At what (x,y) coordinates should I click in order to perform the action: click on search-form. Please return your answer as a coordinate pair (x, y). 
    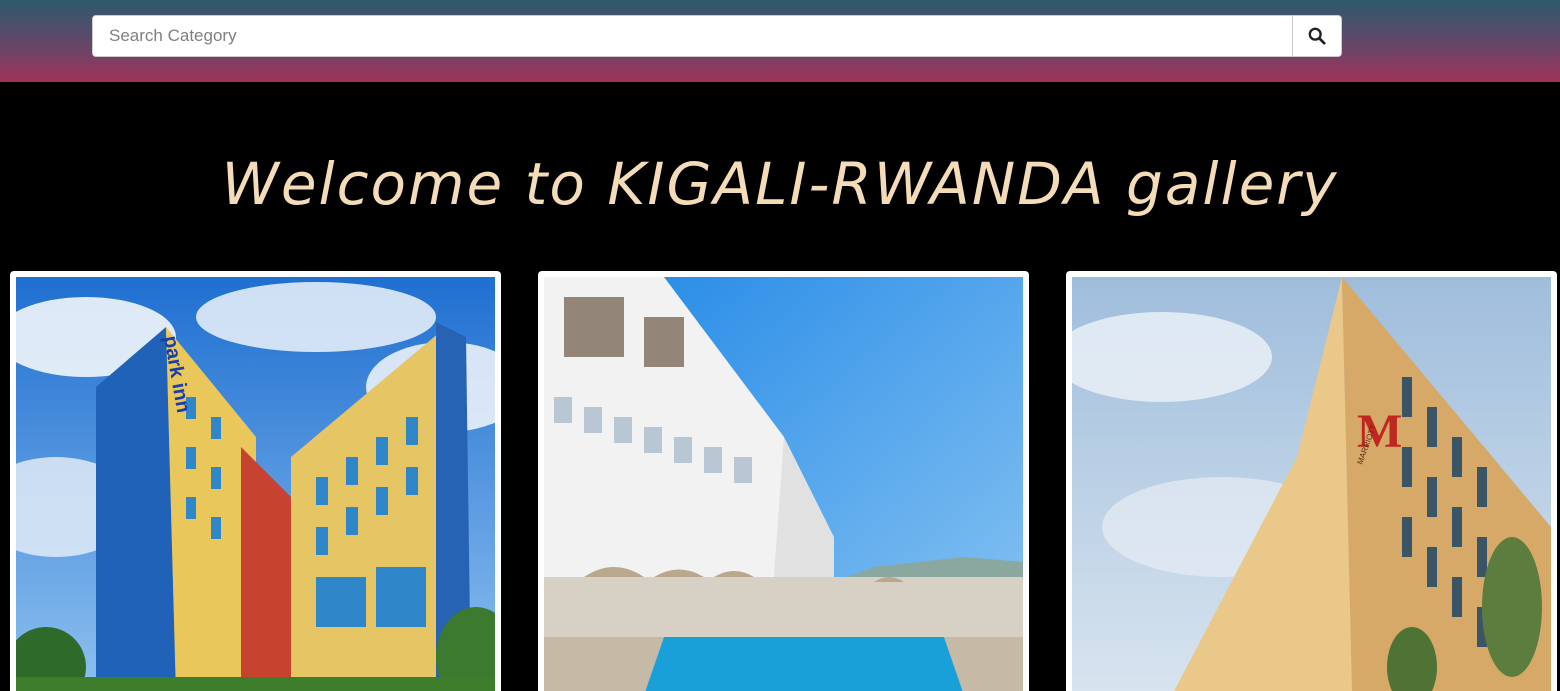
    Looking at the image, I should click on (717, 36).